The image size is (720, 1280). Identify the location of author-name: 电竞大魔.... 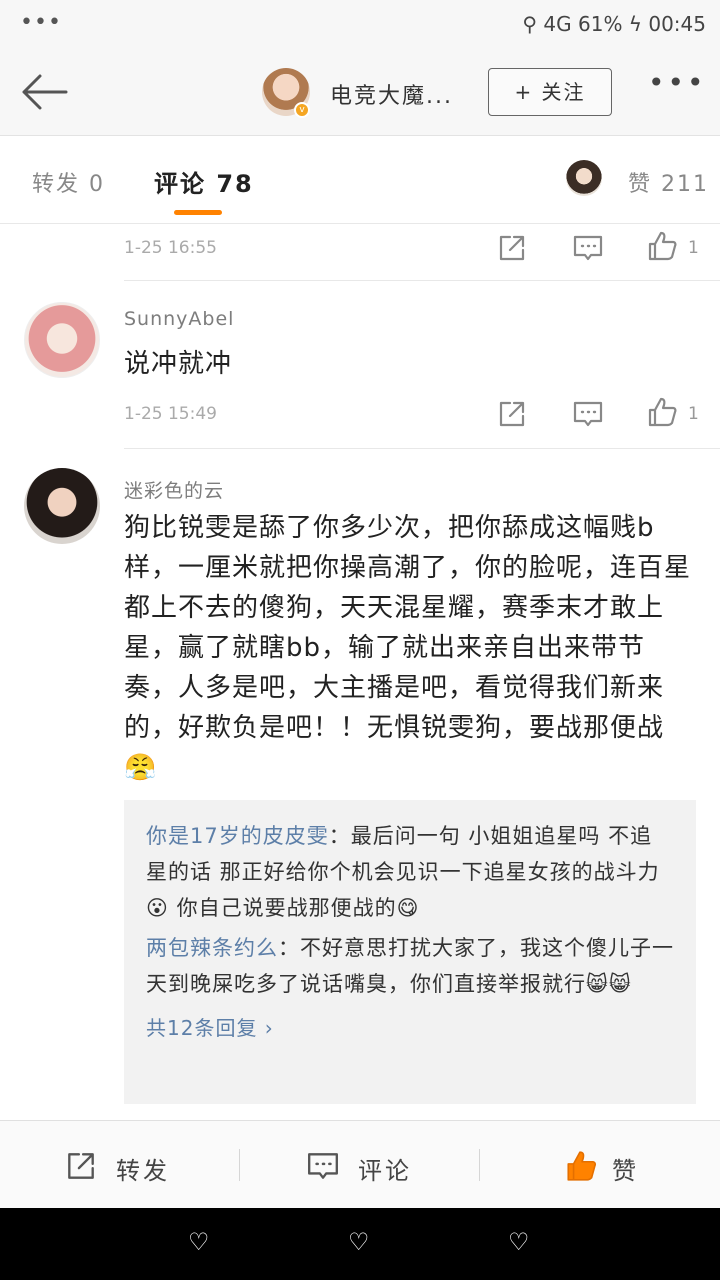
(391, 94).